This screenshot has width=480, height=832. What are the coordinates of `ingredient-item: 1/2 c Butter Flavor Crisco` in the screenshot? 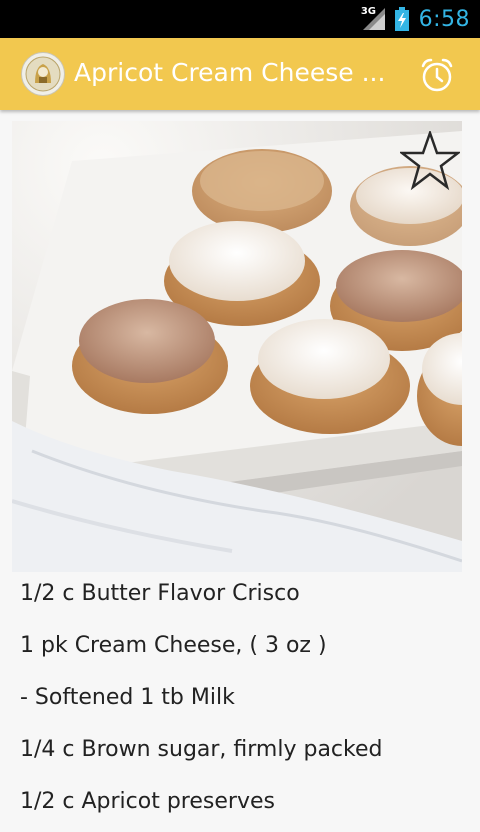 It's located at (160, 593).